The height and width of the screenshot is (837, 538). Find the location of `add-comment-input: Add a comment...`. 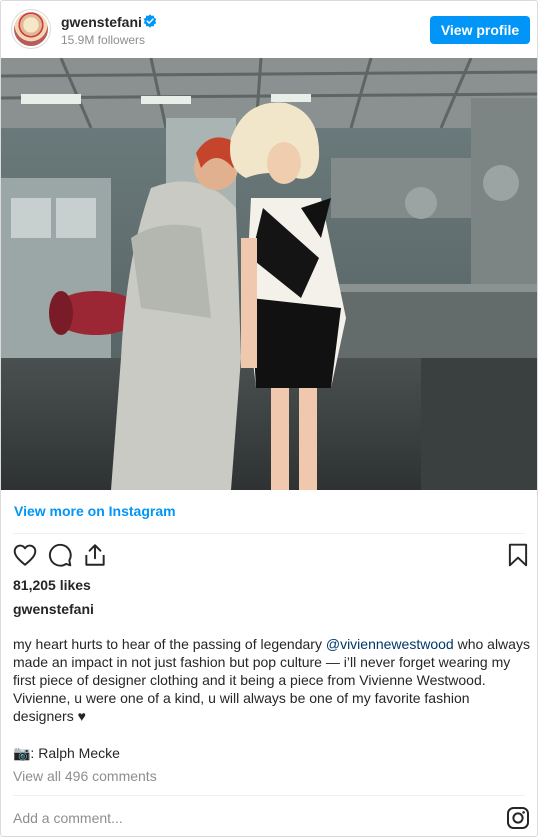

add-comment-input: Add a comment... is located at coordinates (68, 818).